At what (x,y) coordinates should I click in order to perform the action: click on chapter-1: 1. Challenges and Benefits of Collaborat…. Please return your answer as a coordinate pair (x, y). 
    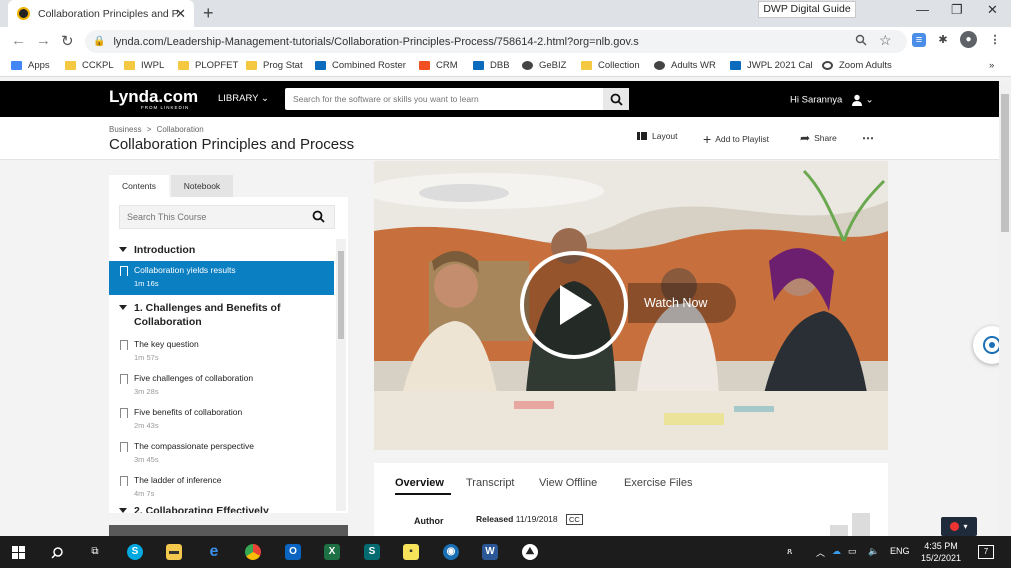
    Looking at the image, I should click on (219, 315).